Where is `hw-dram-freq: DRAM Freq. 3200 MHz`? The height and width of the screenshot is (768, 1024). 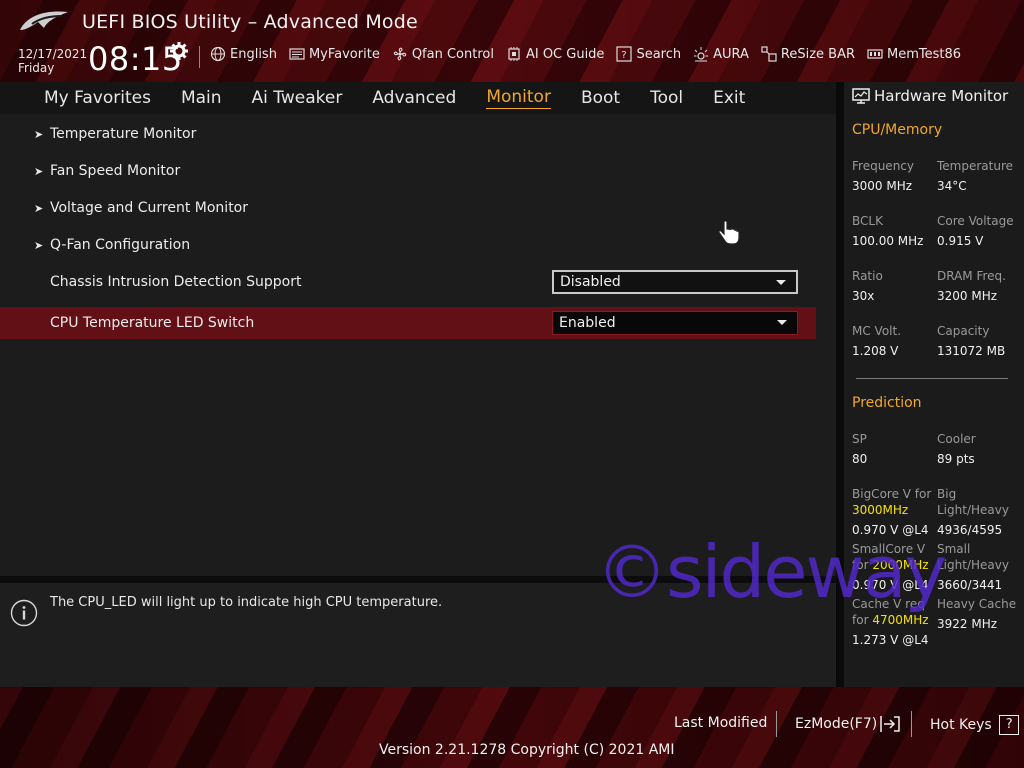
hw-dram-freq: DRAM Freq. 3200 MHz is located at coordinates (971, 286).